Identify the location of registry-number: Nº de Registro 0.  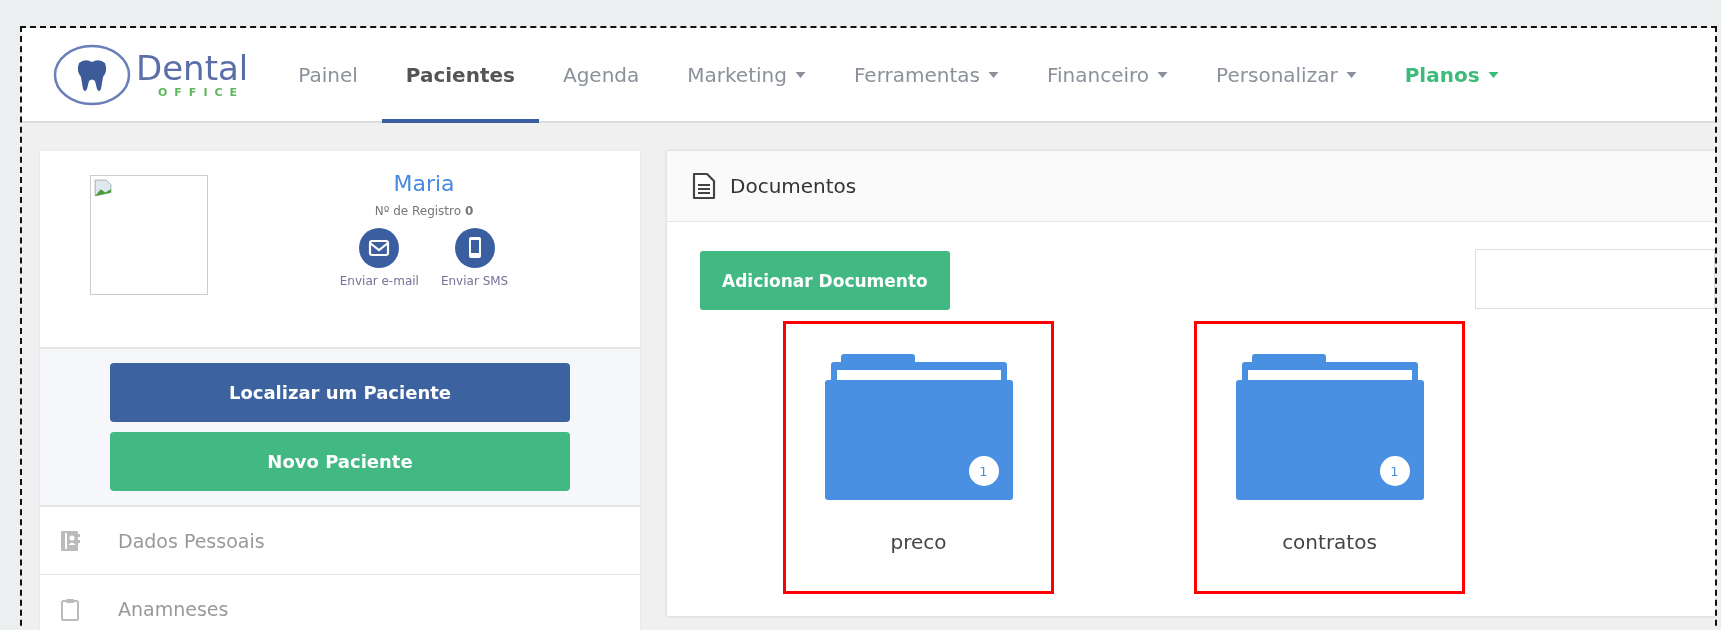
(424, 211).